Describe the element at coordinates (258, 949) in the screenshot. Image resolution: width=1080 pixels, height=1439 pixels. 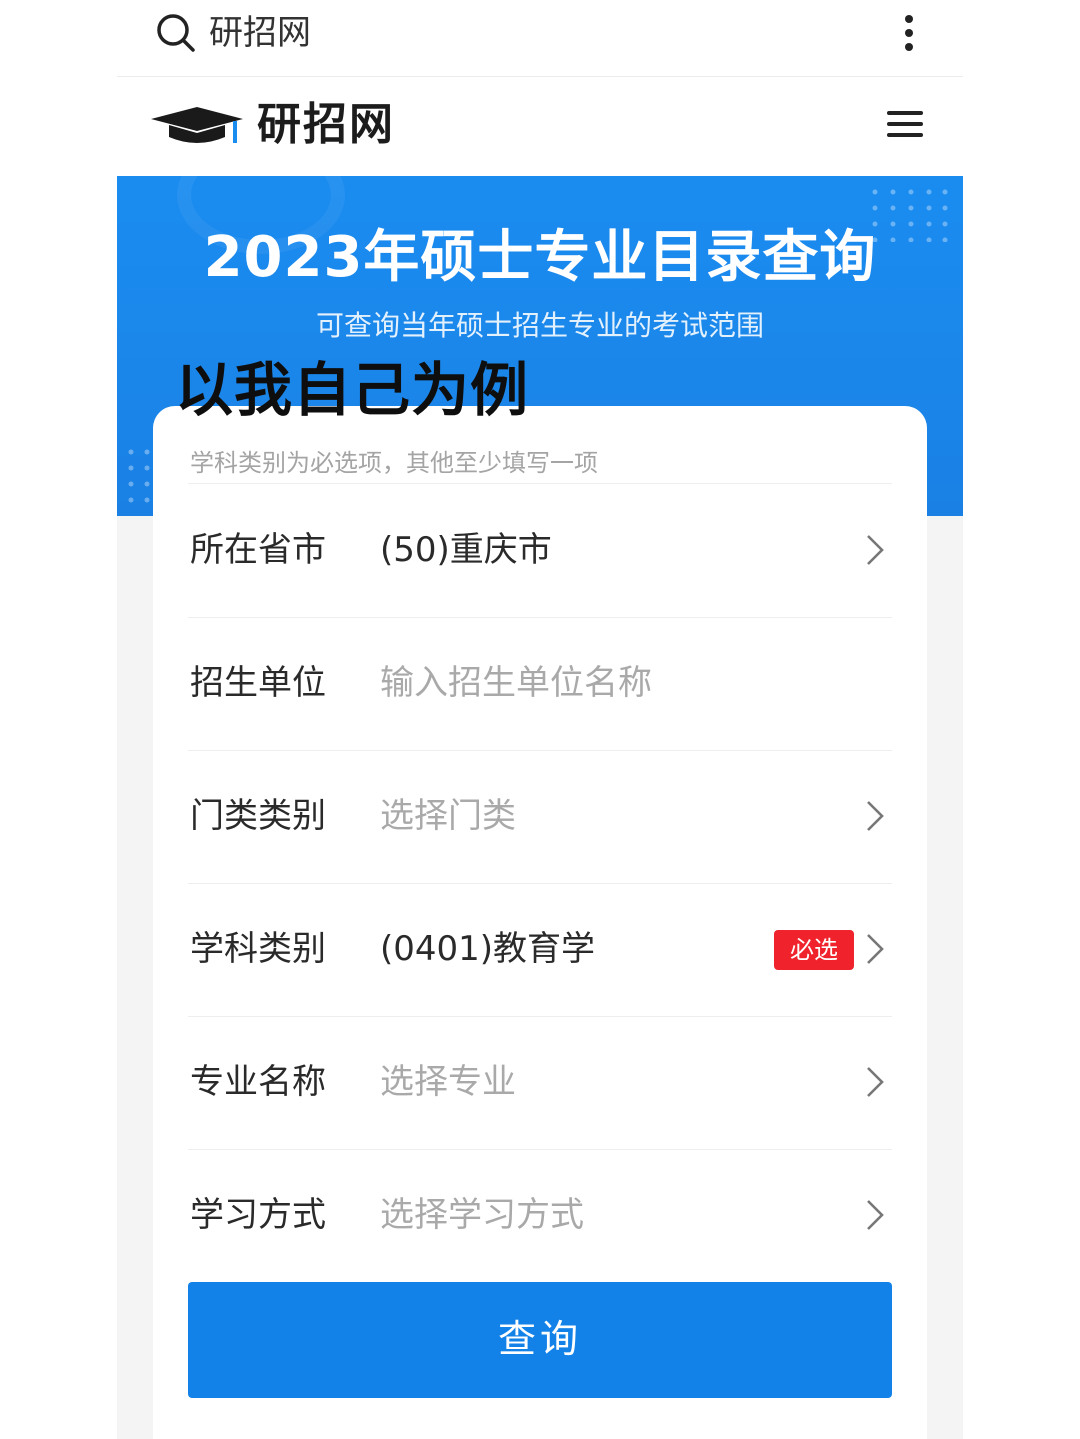
I see `field-label: 学科类别` at that location.